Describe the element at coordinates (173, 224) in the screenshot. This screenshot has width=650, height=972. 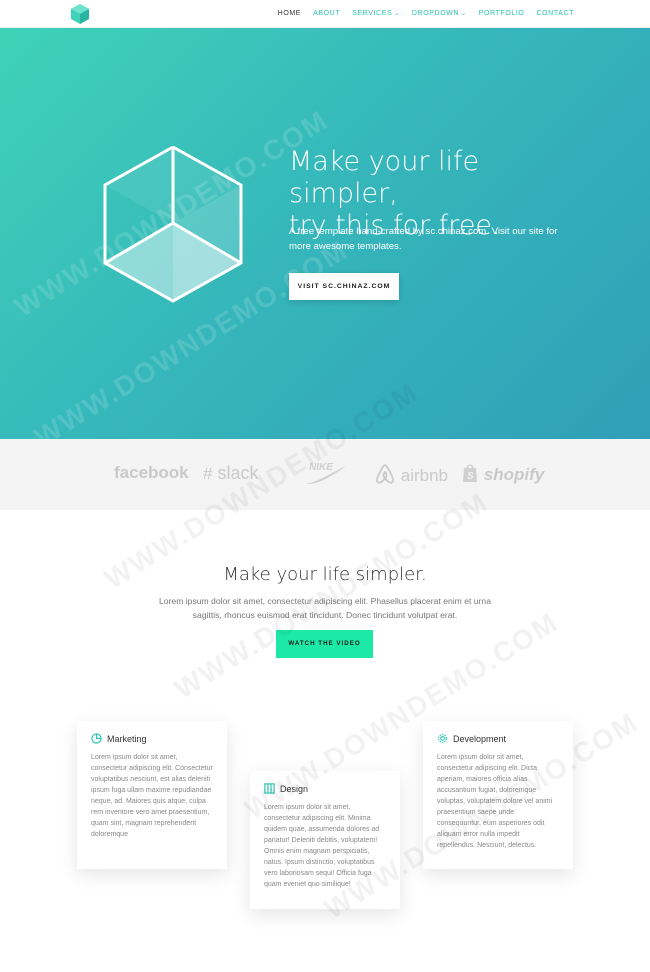
I see `cube-icon` at that location.